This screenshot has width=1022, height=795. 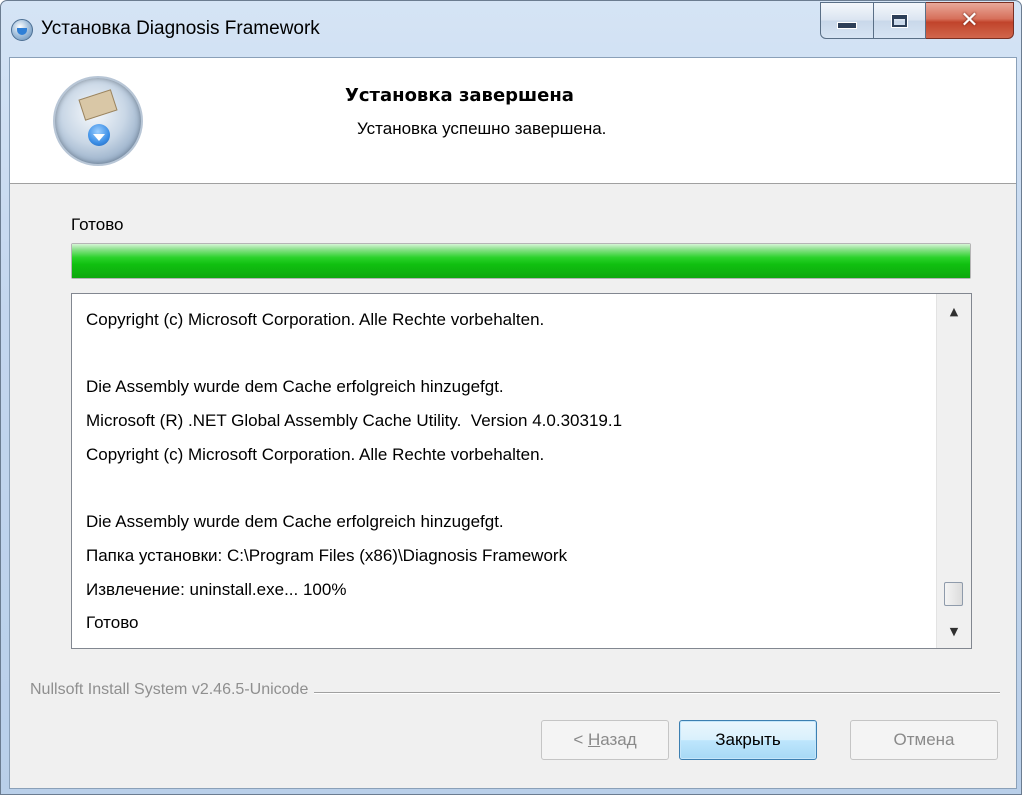 I want to click on page-subtitle: Установка успешно завершена., so click(x=482, y=128).